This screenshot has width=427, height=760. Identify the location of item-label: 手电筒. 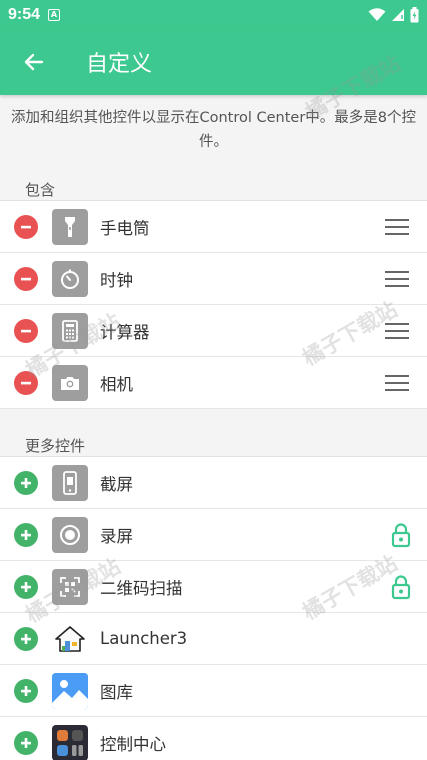
(125, 228).